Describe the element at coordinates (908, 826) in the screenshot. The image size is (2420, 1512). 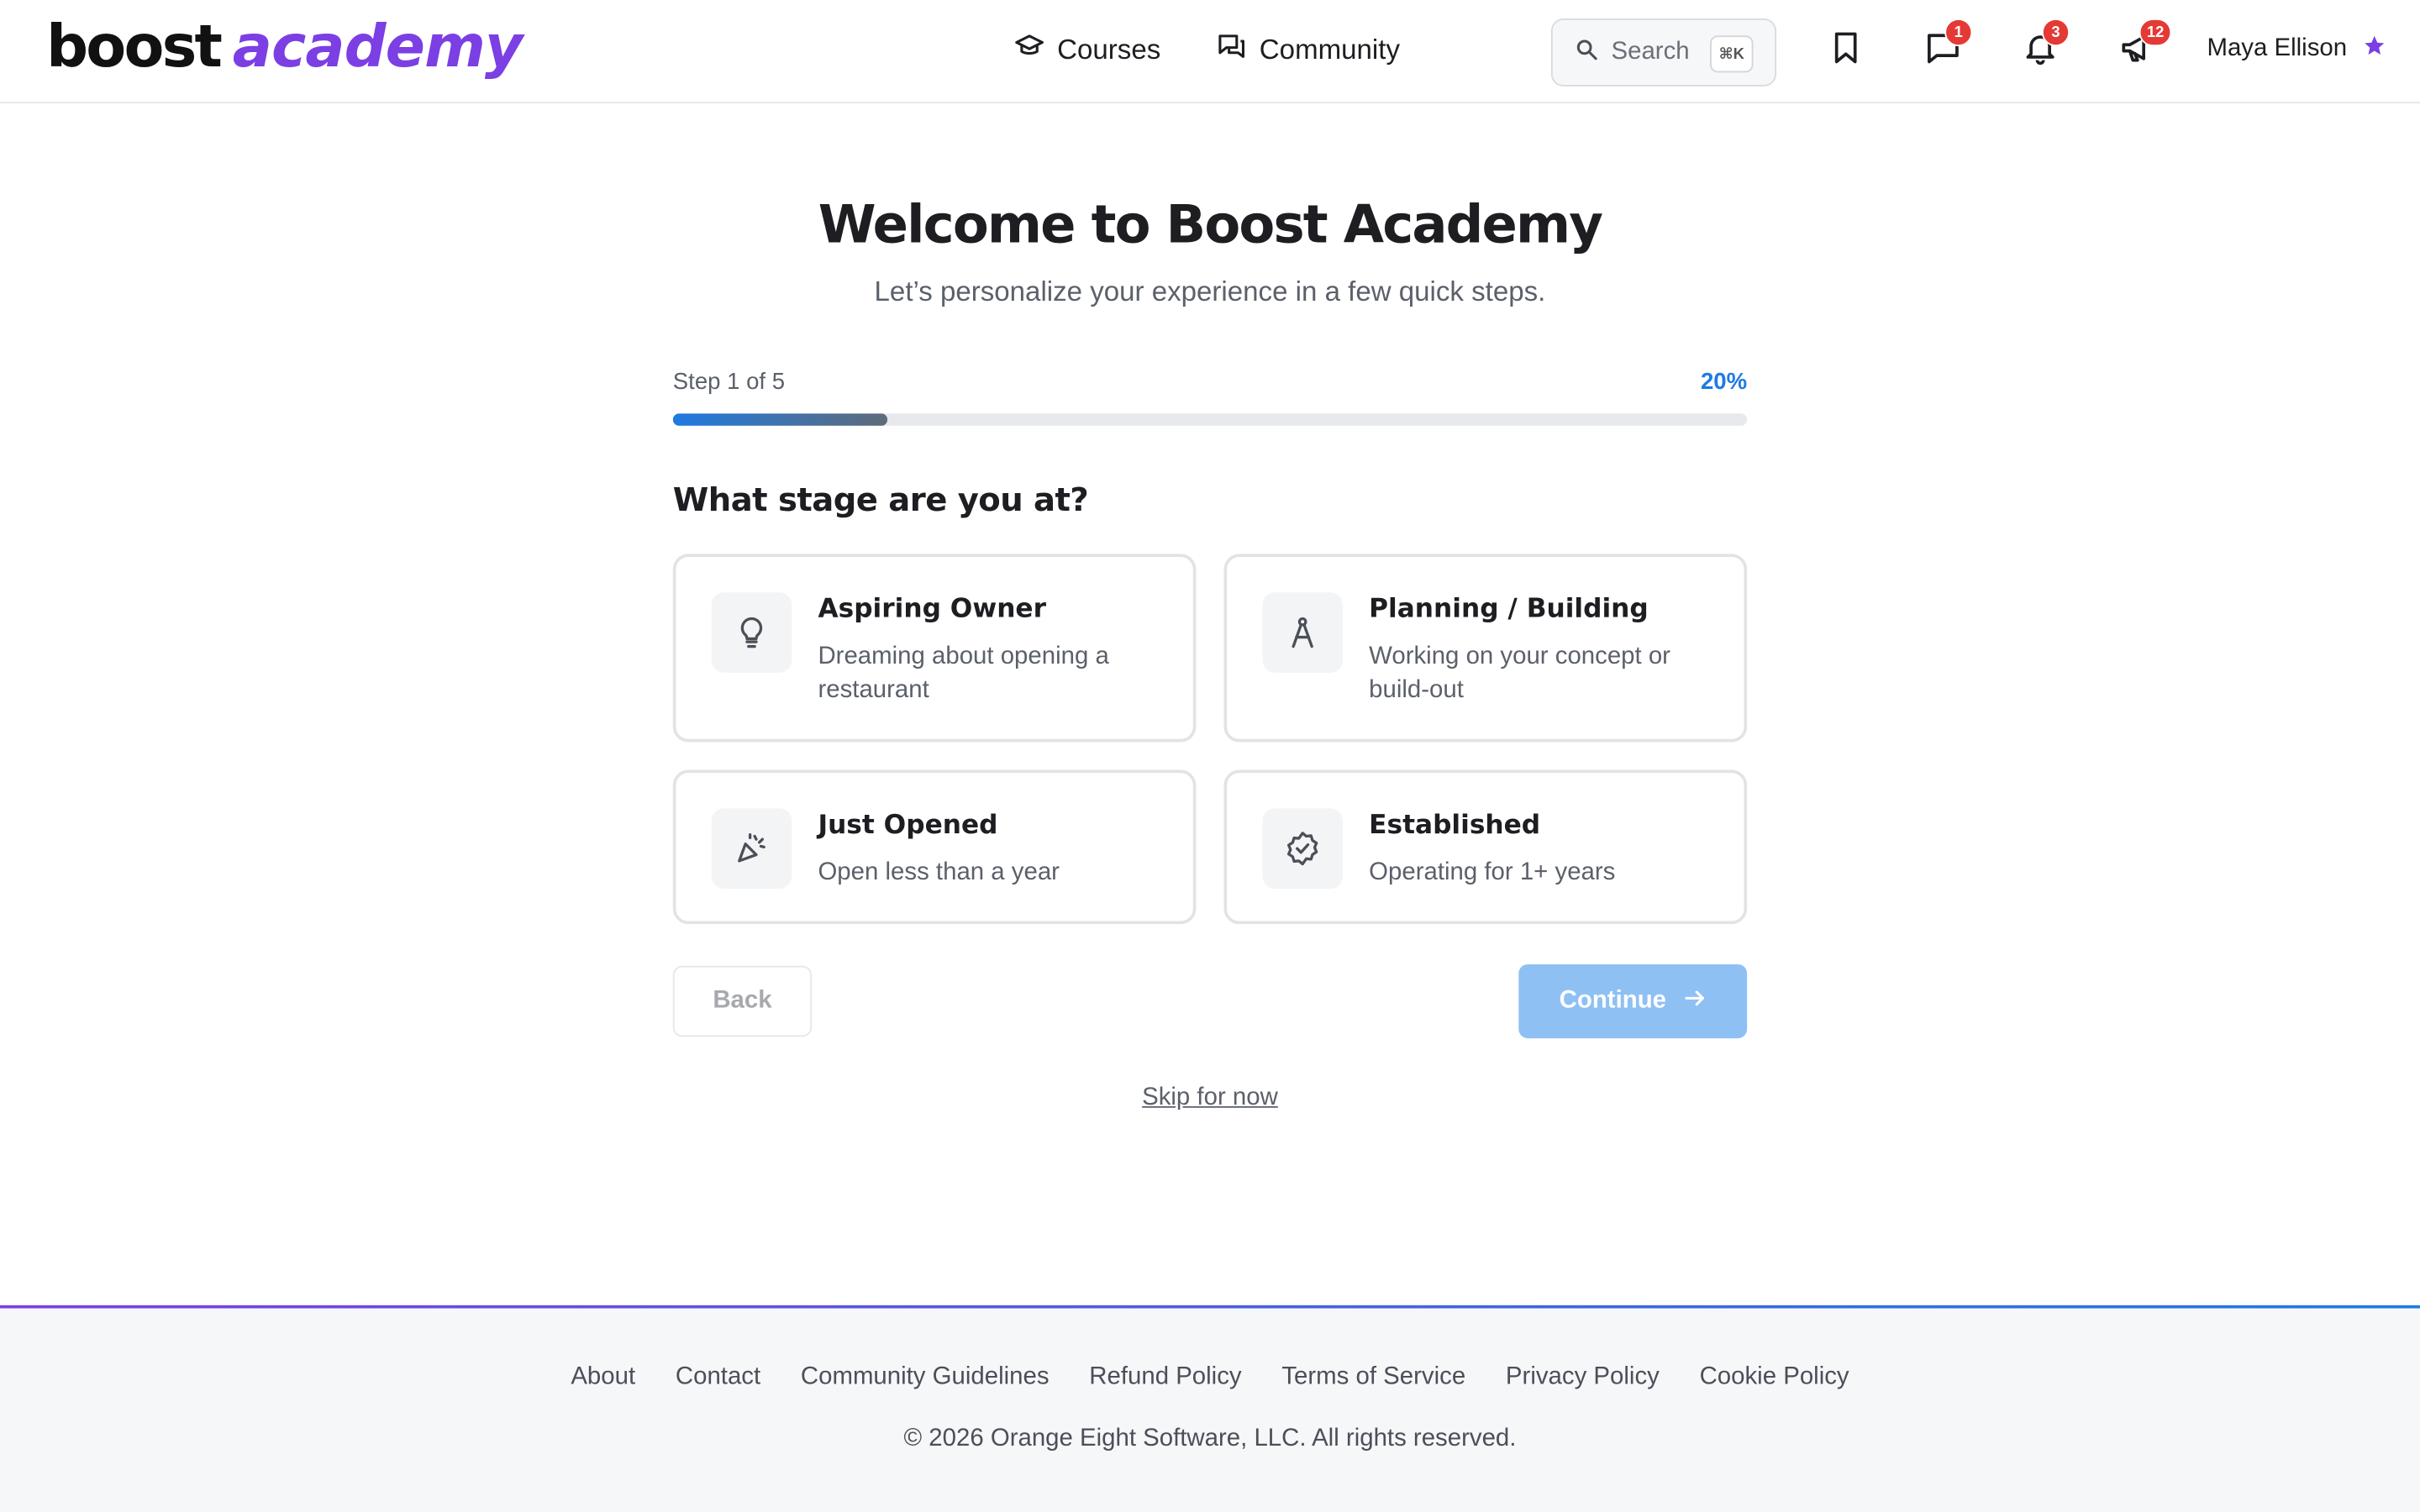
I see `option-title: Just Opened` at that location.